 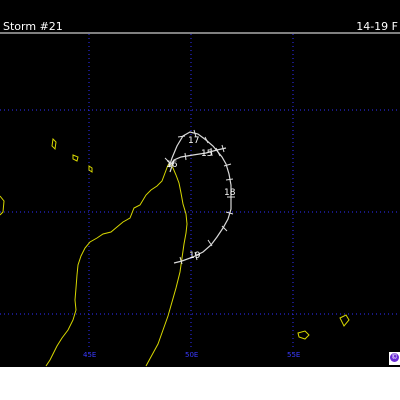 I want to click on logo-glyph: ©, so click(x=394, y=357).